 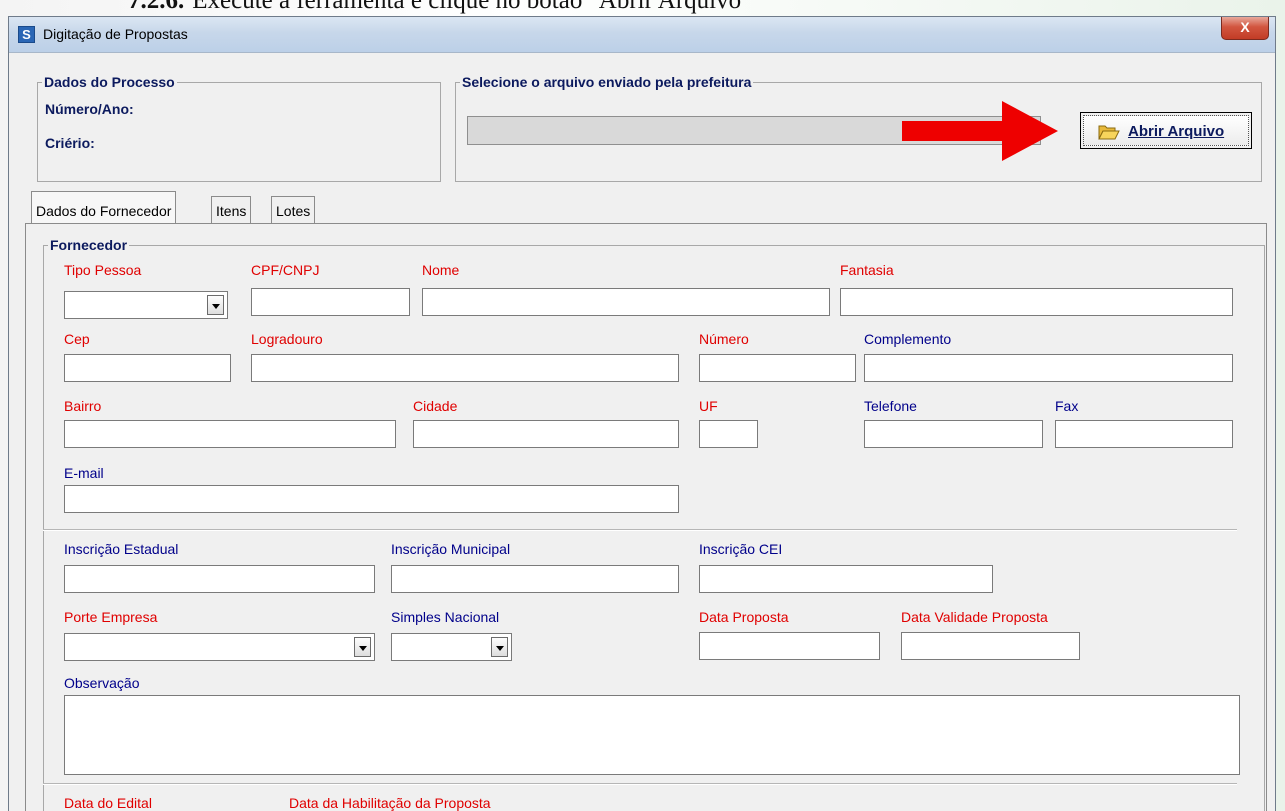 I want to click on tab-dados-do-fornecedor: Dados do Fornecedor, so click(x=104, y=207).